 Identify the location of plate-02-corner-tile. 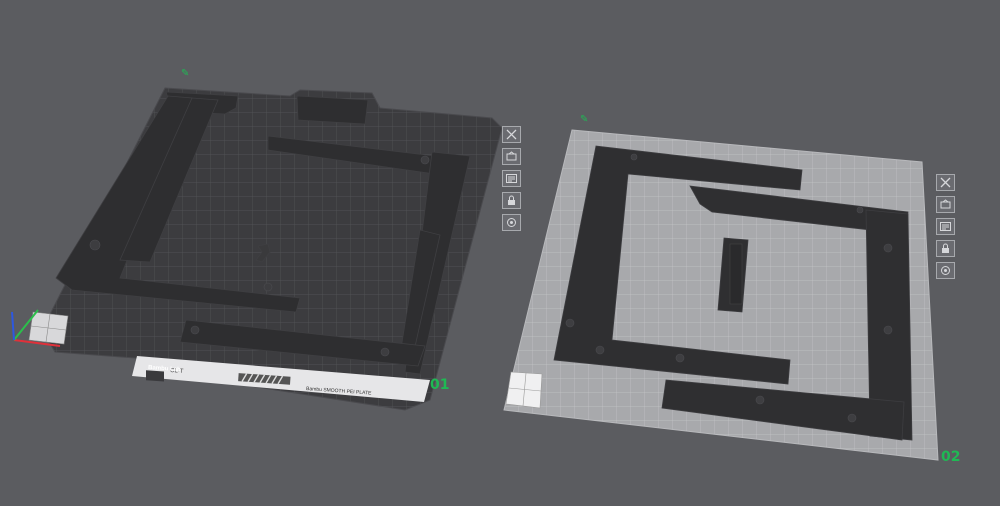
(524, 390).